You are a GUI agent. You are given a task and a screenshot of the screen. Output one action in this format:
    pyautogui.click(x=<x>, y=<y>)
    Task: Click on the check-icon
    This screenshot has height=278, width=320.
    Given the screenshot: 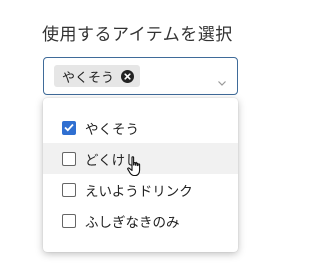 What is the action you would take?
    pyautogui.click(x=69, y=127)
    